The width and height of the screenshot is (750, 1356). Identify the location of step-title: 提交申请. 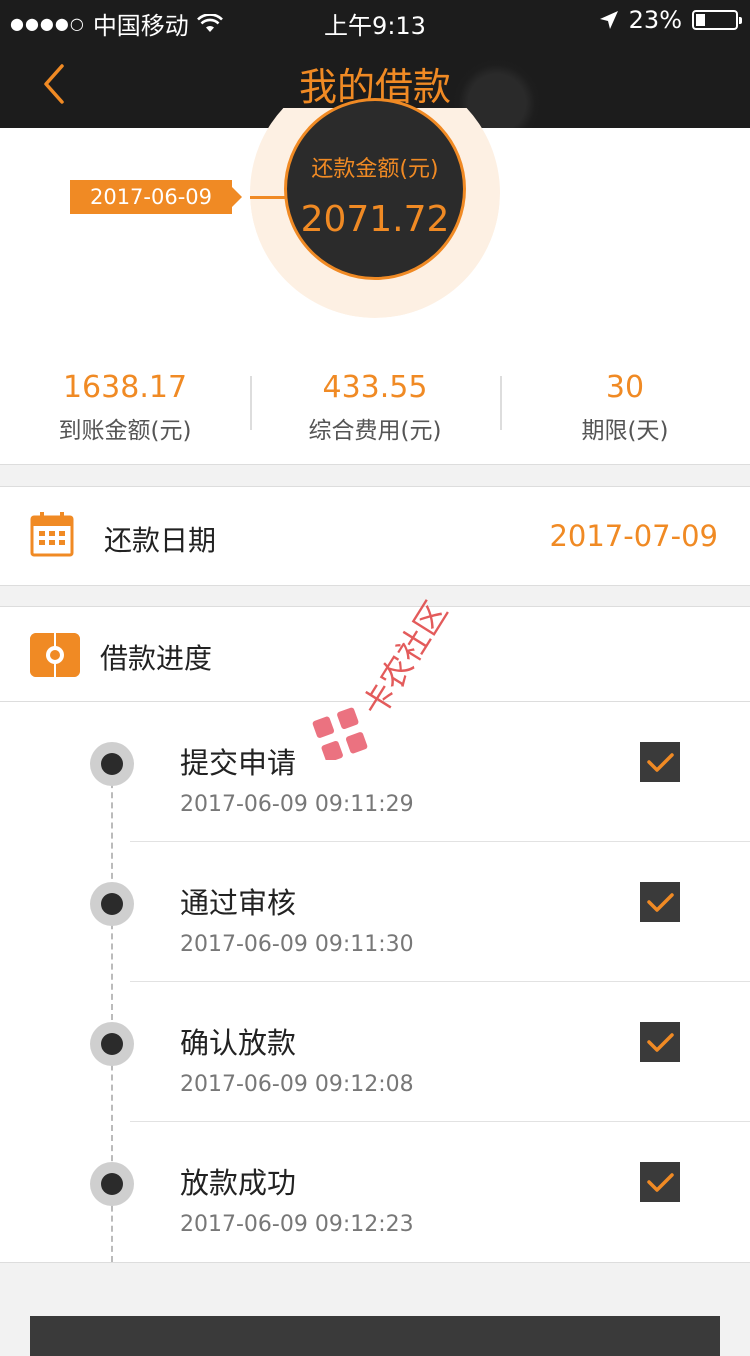
(238, 763).